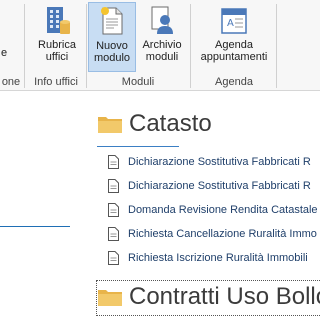  What do you see at coordinates (58, 20) in the screenshot?
I see `building-icon` at bounding box center [58, 20].